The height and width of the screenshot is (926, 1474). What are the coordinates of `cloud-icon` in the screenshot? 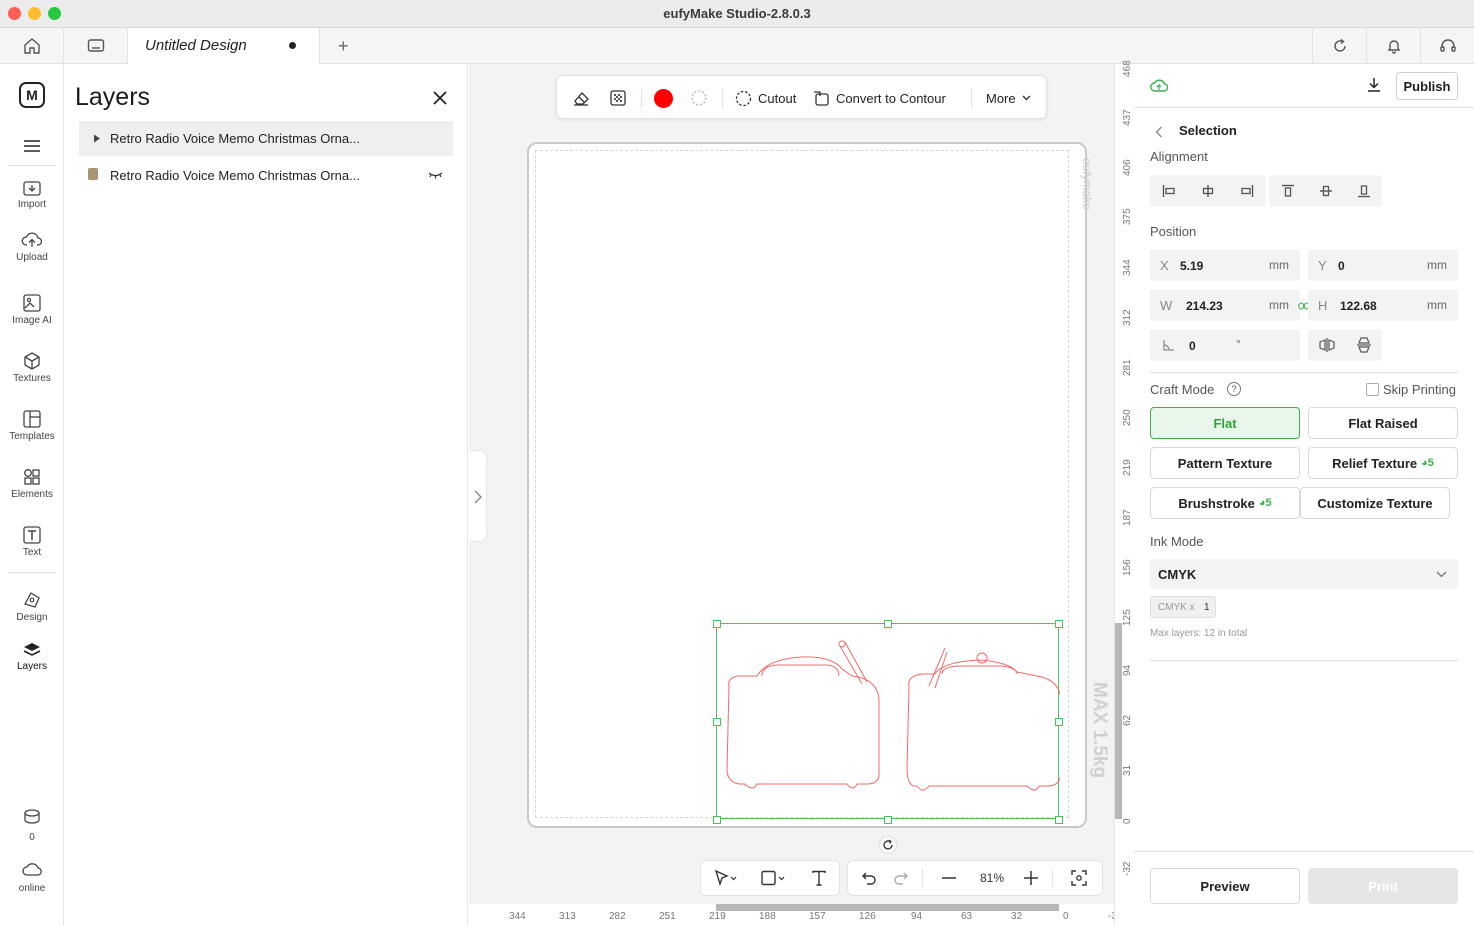 It's located at (32, 869).